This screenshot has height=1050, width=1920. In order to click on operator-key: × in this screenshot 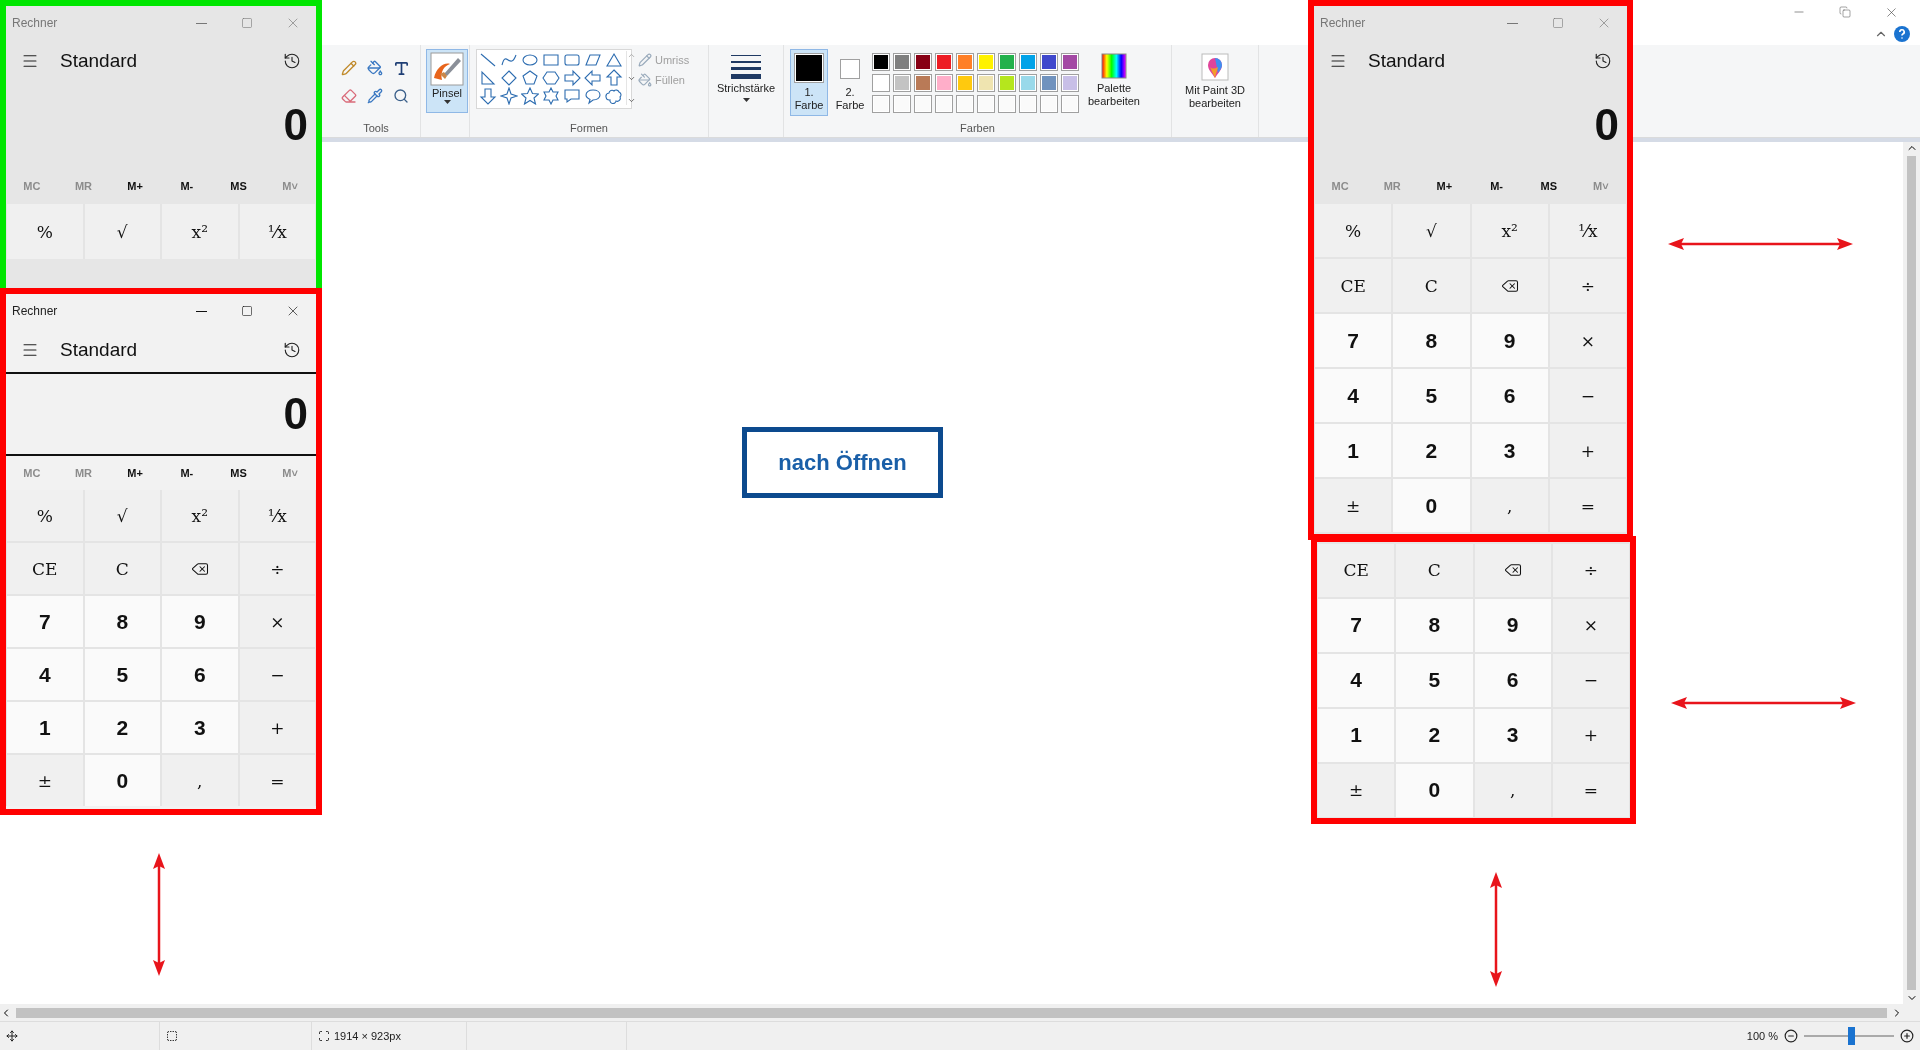, I will do `click(1587, 340)`.